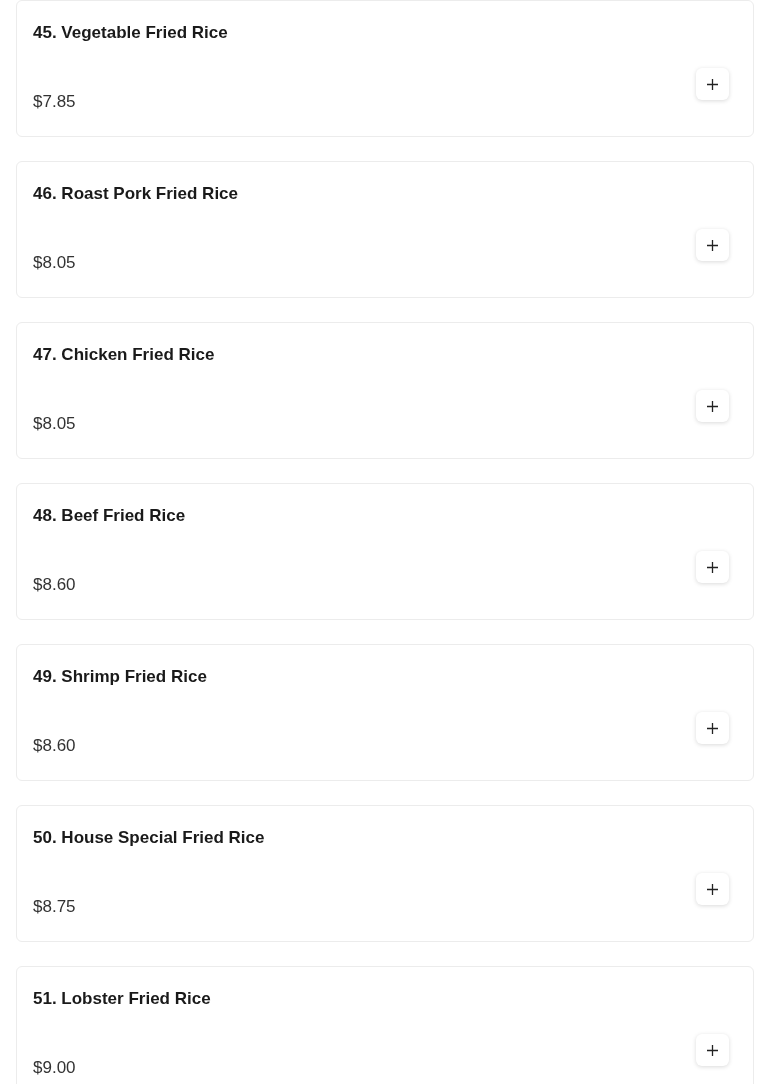 The image size is (770, 1084). I want to click on item-name: 49. Shrimp Fried Rice, so click(120, 677).